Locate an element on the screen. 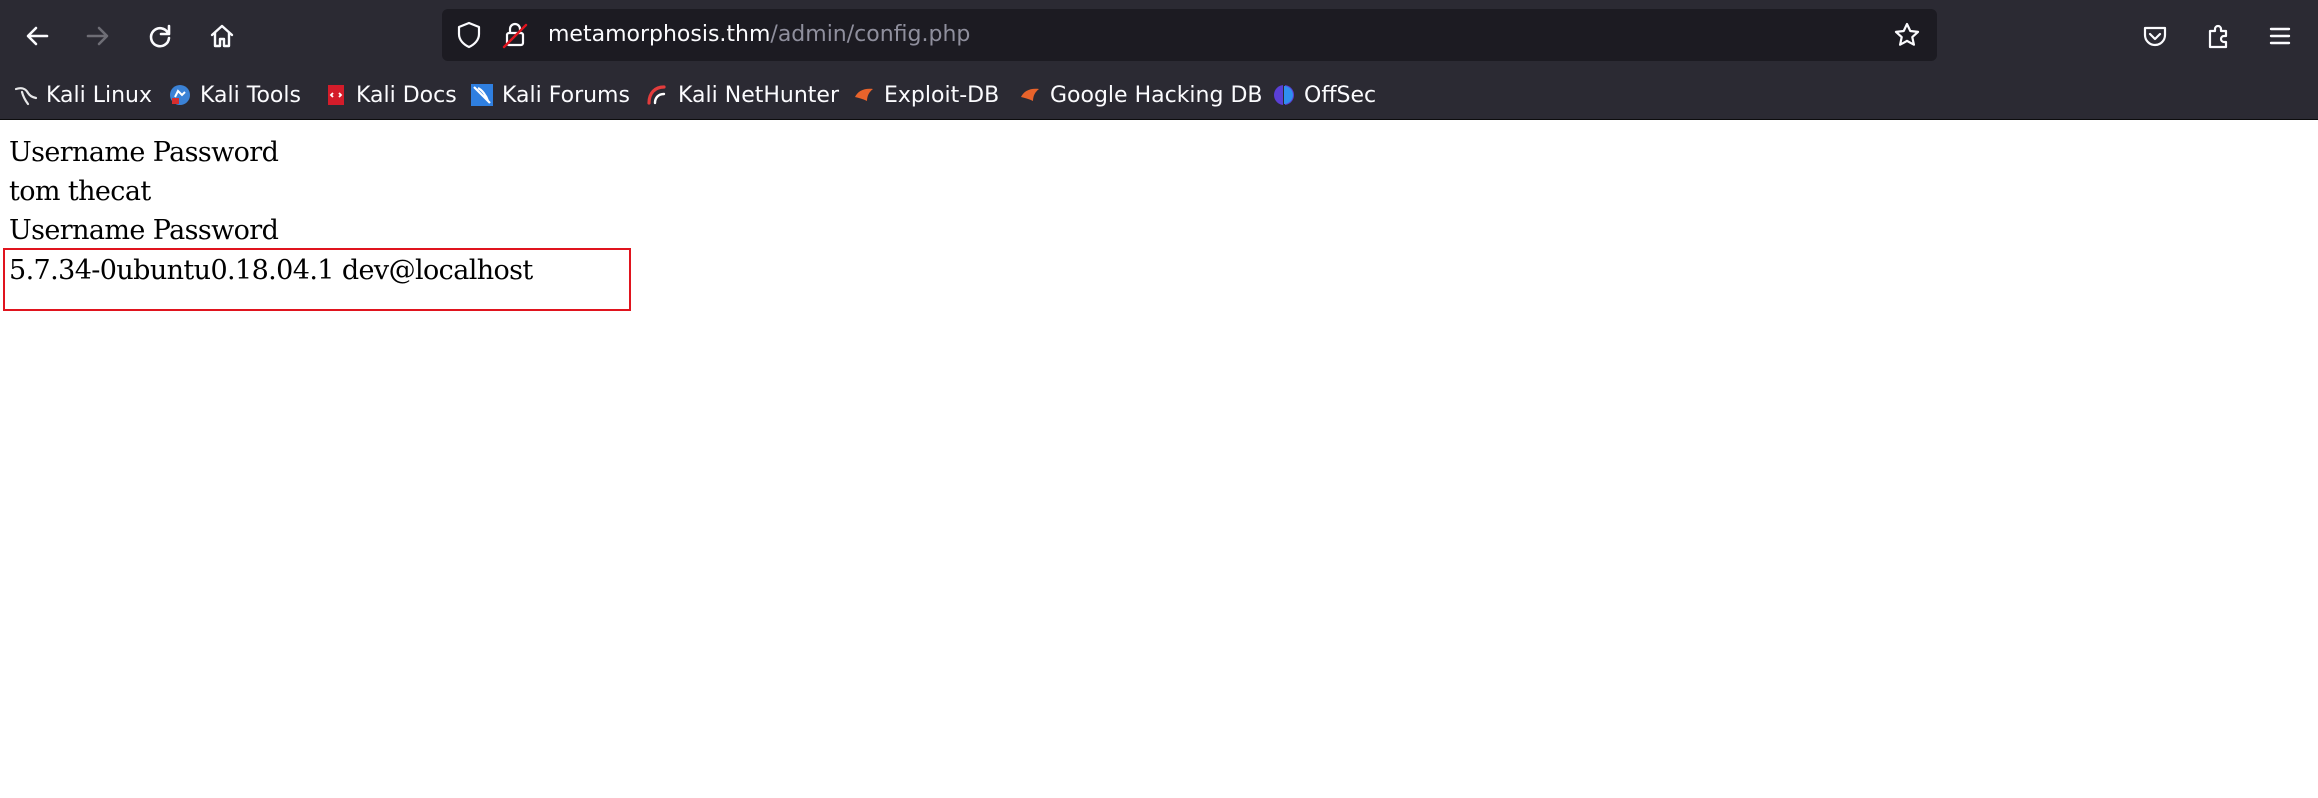 The image size is (2318, 798). bookmark-label: Google Hacking DB is located at coordinates (1156, 95).